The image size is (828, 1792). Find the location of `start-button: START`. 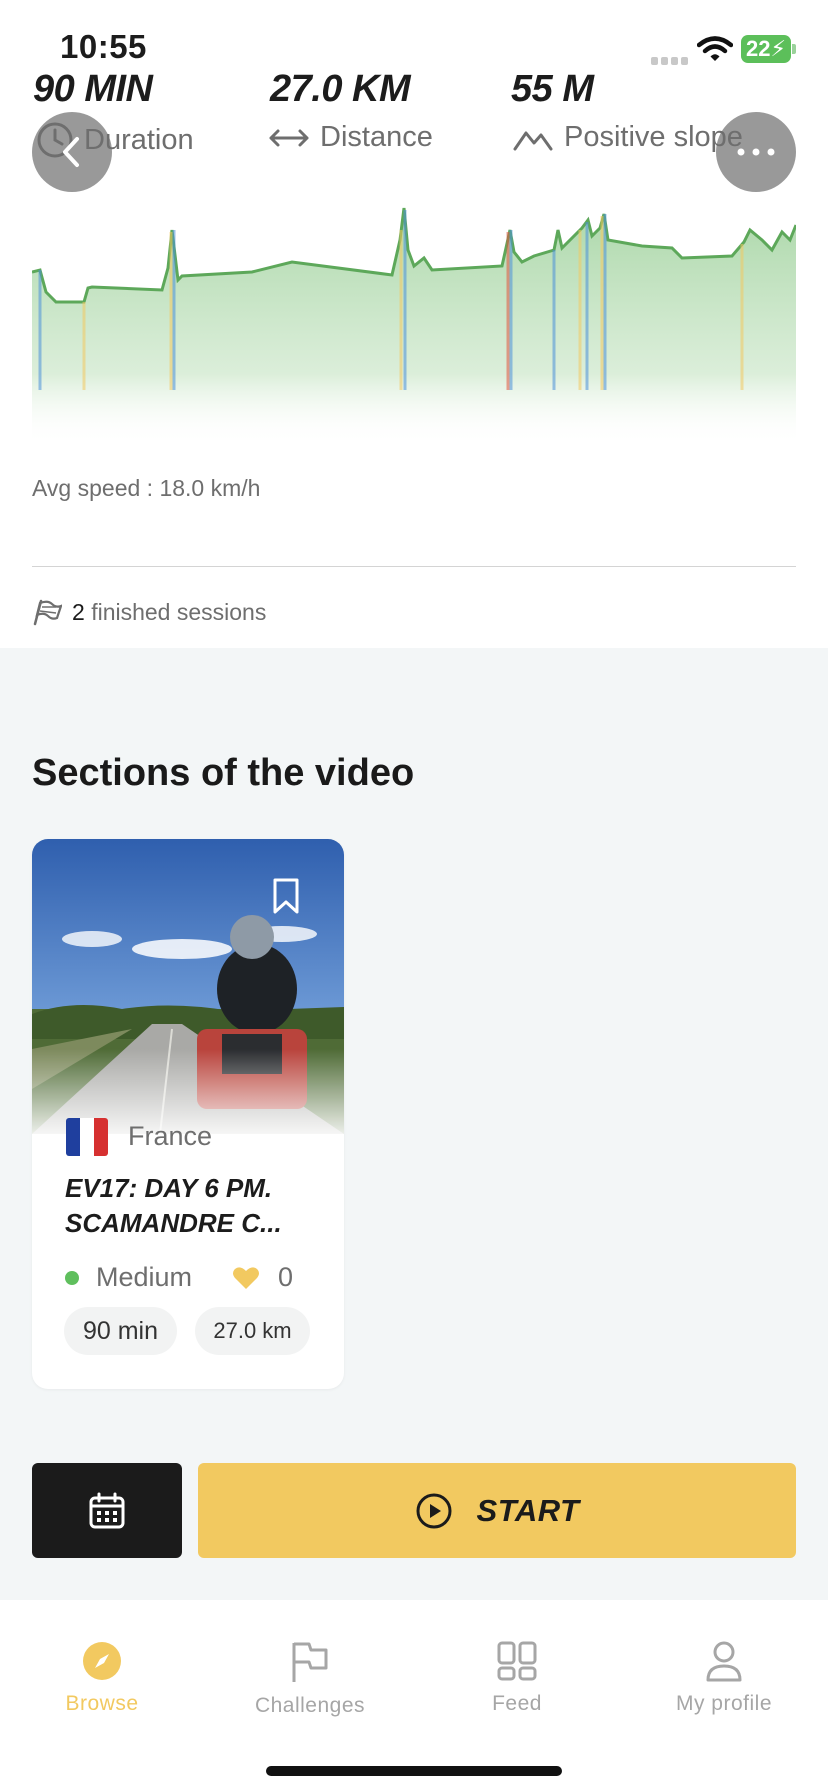

start-button: START is located at coordinates (497, 1510).